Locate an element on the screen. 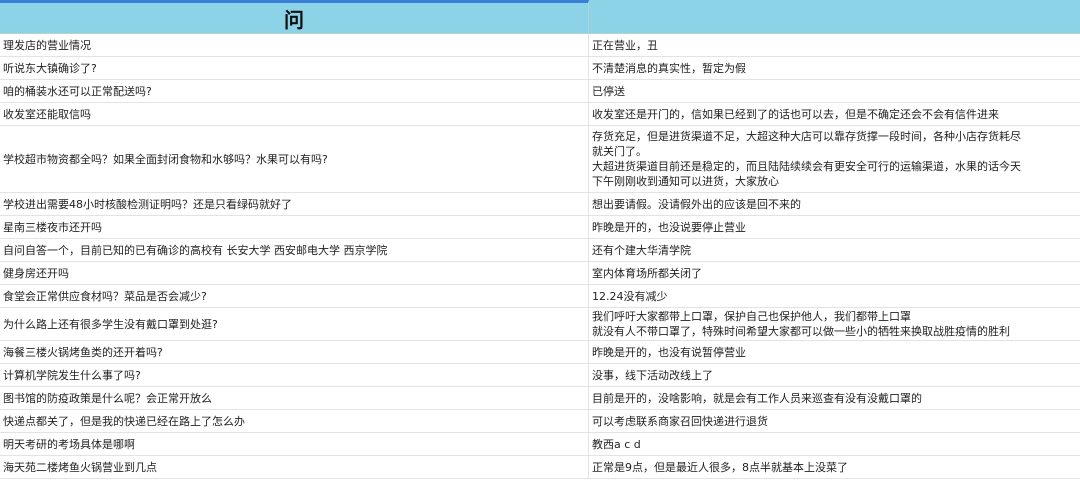 The height and width of the screenshot is (485, 1080). answer-cell: 可以考虑联系商家召回快递进行退货 is located at coordinates (834, 421).